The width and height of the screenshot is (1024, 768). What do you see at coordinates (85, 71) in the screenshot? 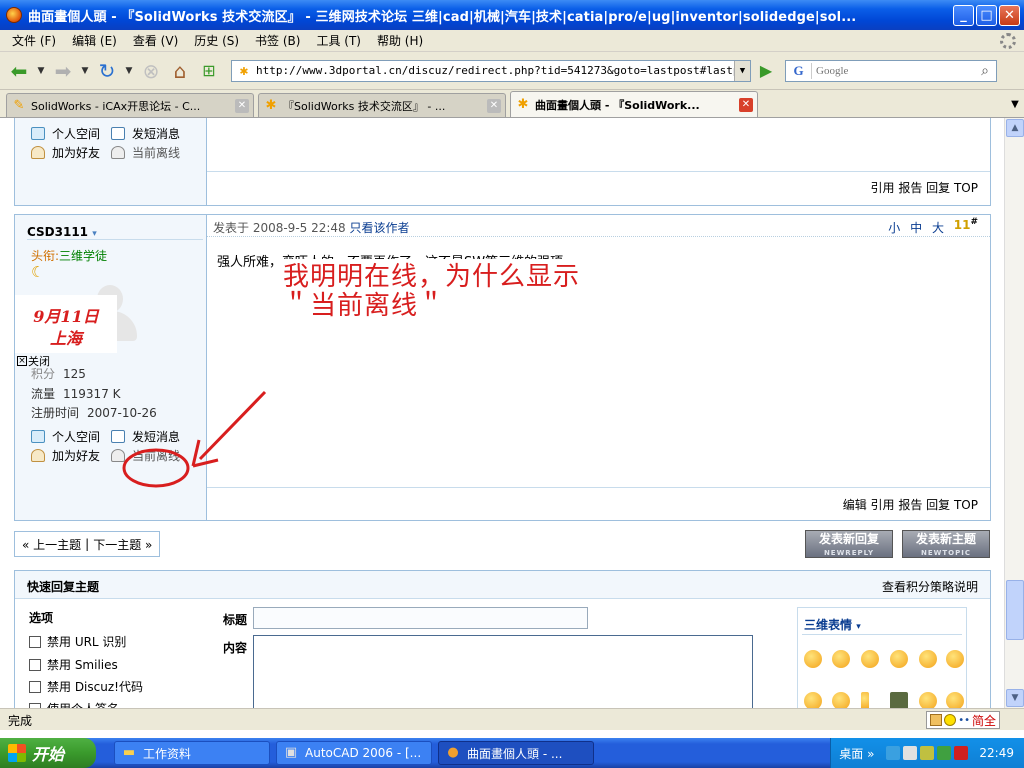
I see `forward-dropdown-icon: ▼` at bounding box center [85, 71].